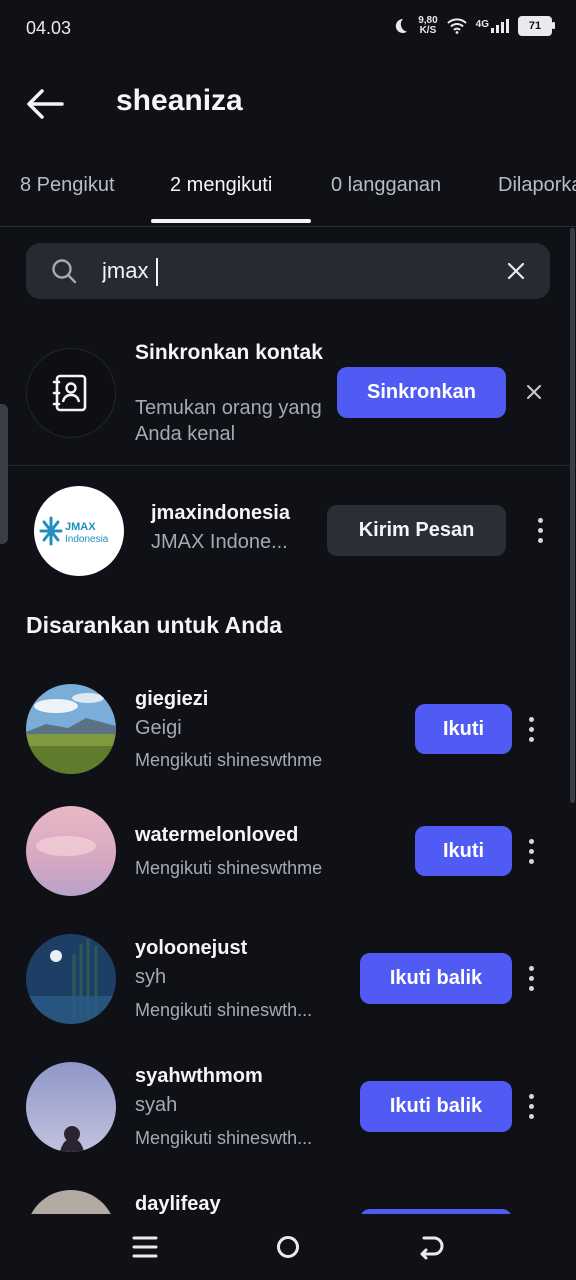 The width and height of the screenshot is (576, 1280). I want to click on avatar: JMAX Indonesia, so click(79, 531).